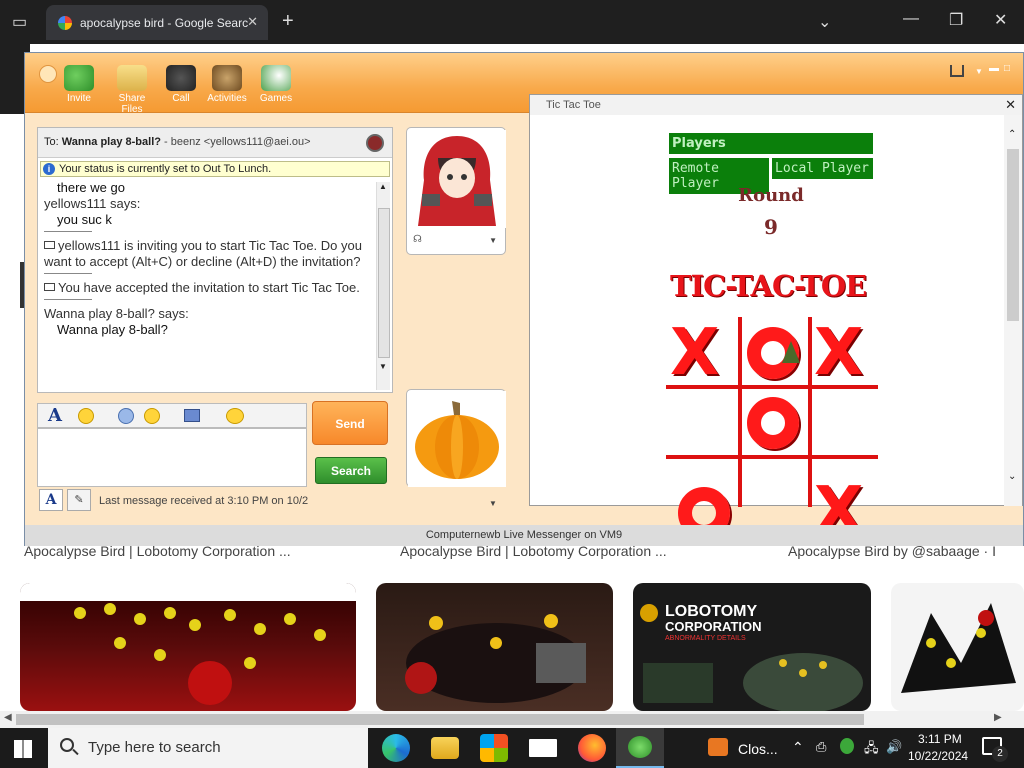 Image resolution: width=1024 pixels, height=768 pixels. Describe the element at coordinates (172, 415) in the screenshot. I see `format-toolbar: A` at that location.